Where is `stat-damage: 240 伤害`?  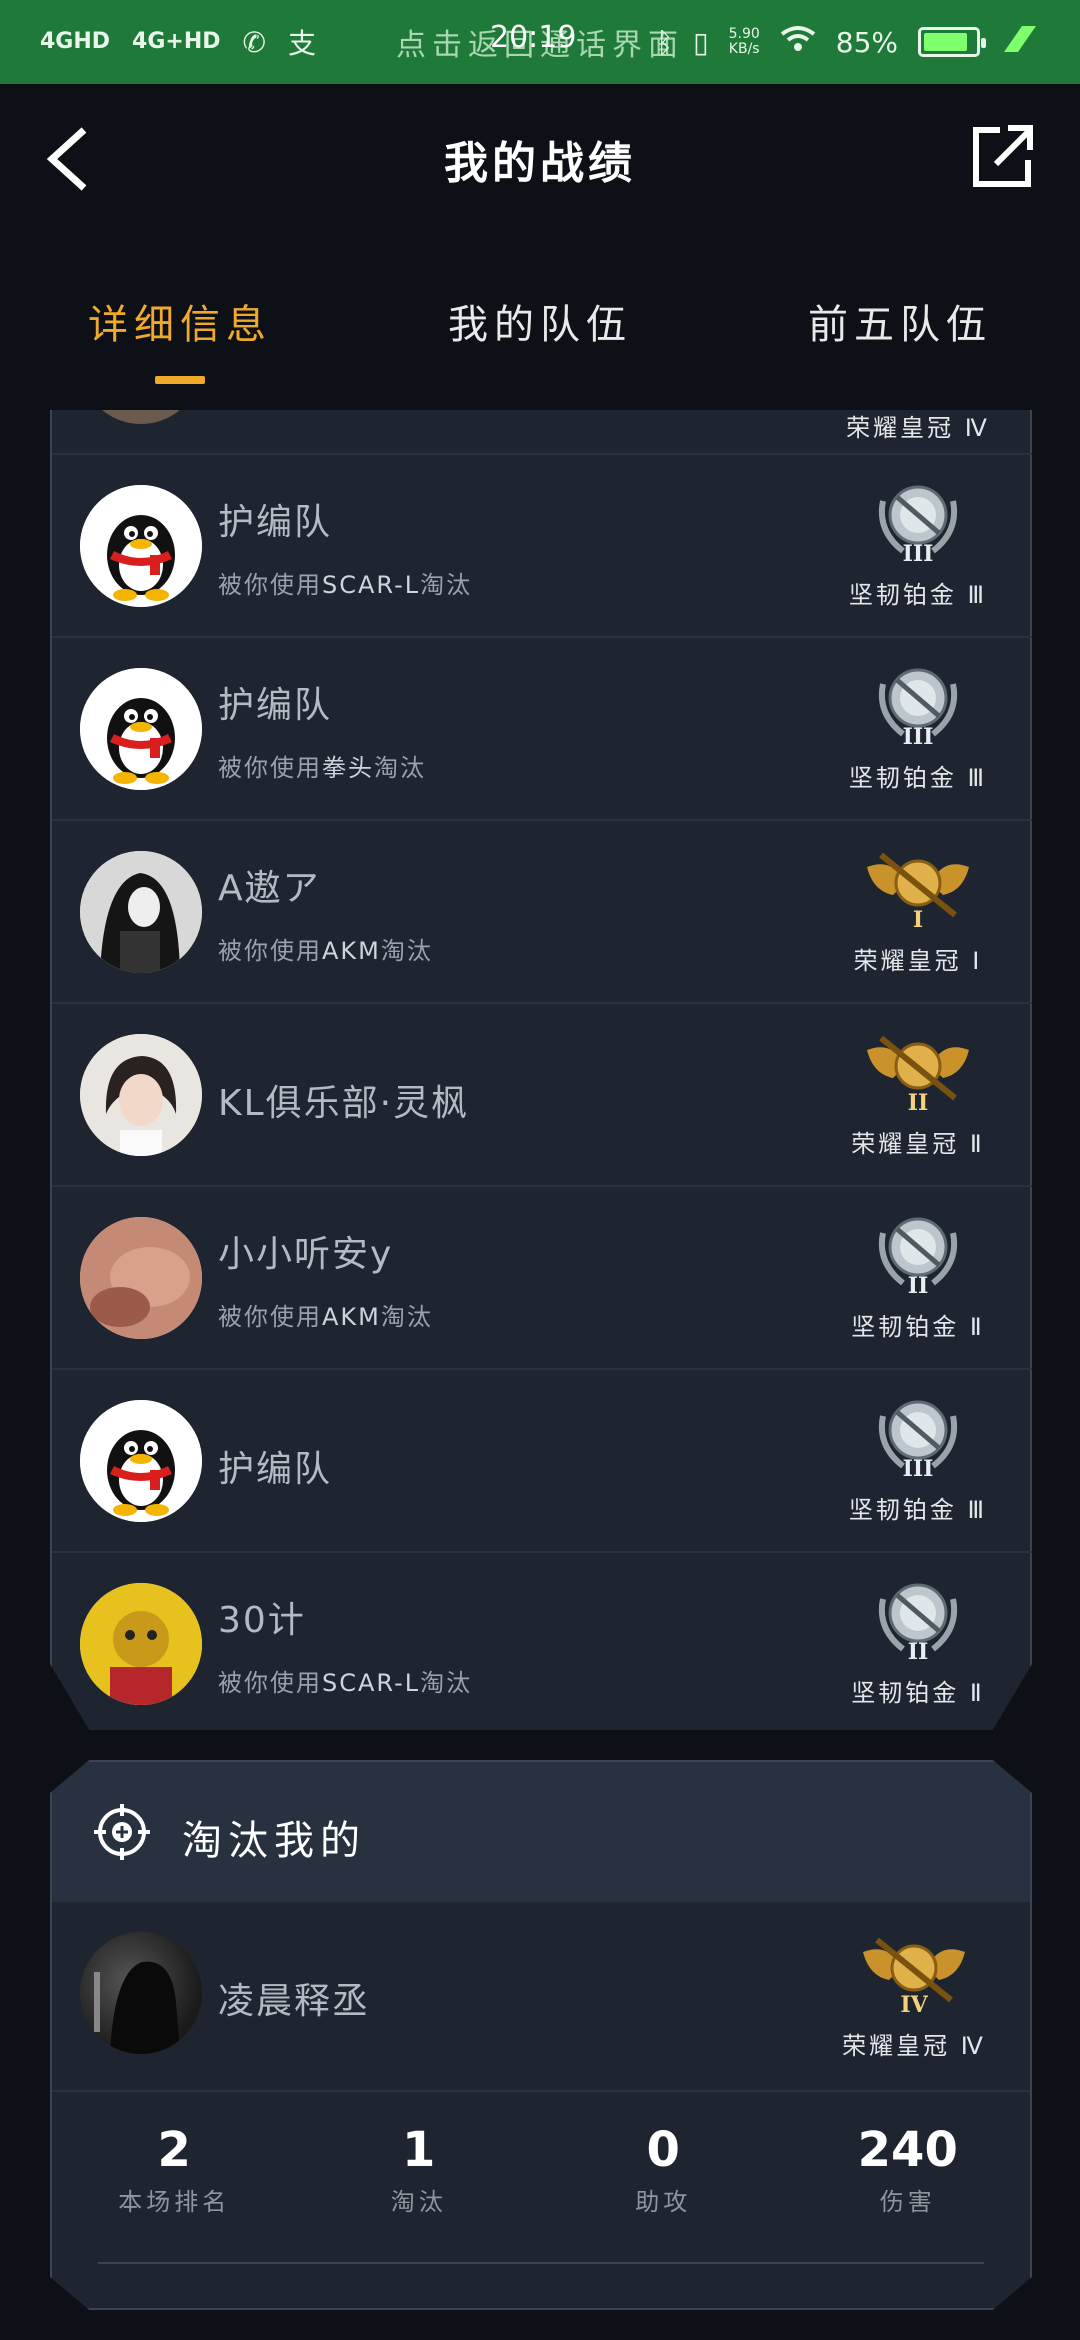
stat-damage: 240 伤害 is located at coordinates (907, 2169).